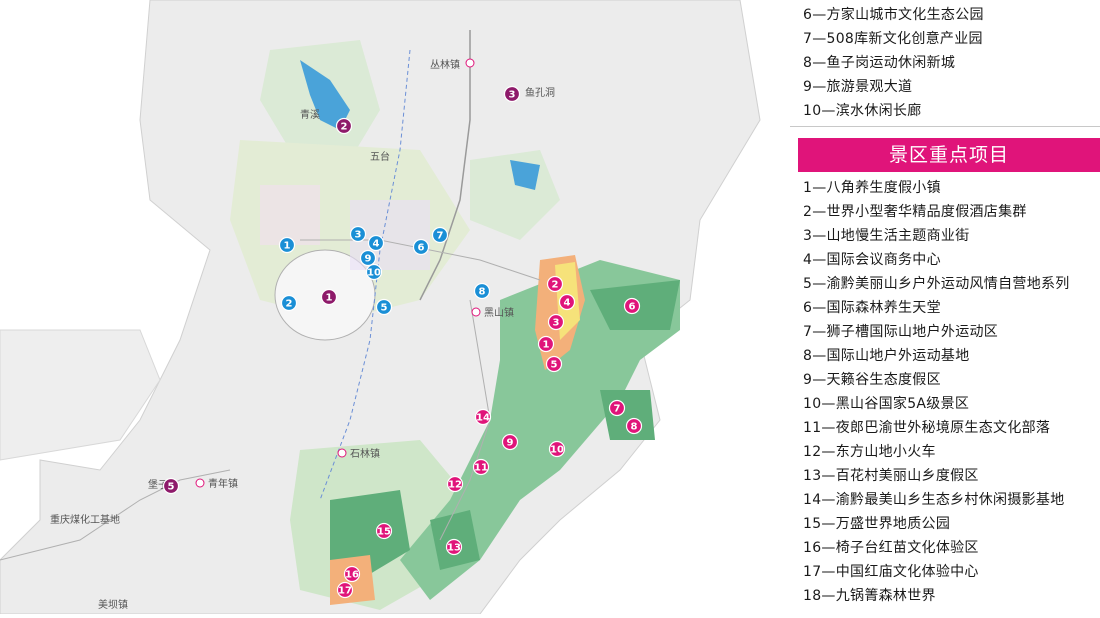 The height and width of the screenshot is (618, 1100). I want to click on legend-project-item-5: 5—渝黔美丽山乡户外运动风情自营地系列, so click(936, 284).